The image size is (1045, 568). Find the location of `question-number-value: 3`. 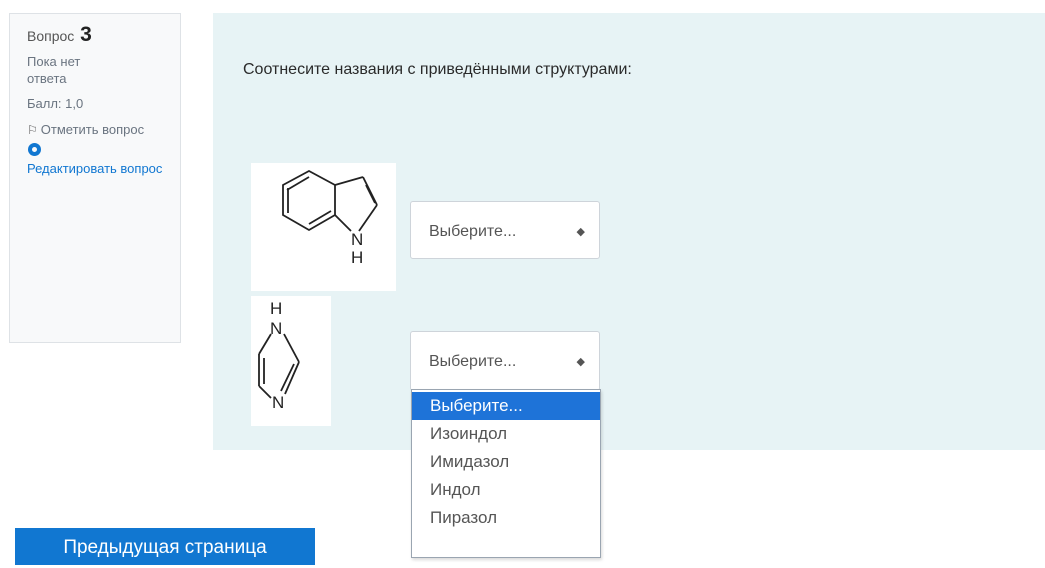

question-number-value: 3 is located at coordinates (86, 34).